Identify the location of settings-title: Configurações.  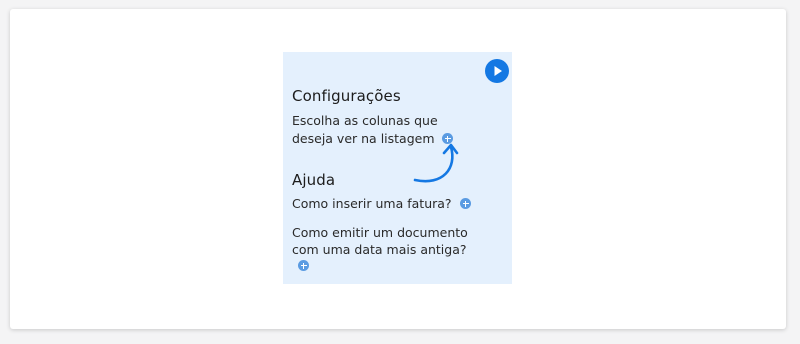
(346, 96).